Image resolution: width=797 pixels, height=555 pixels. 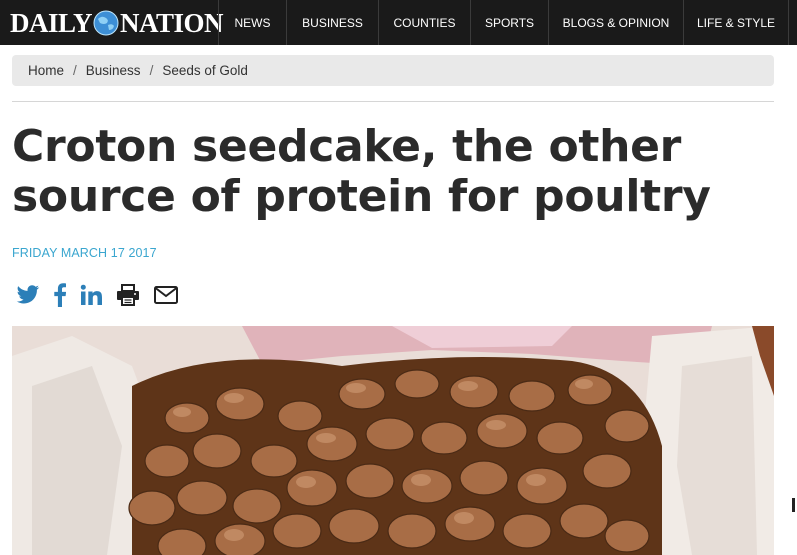 What do you see at coordinates (166, 295) in the screenshot?
I see `email-icon` at bounding box center [166, 295].